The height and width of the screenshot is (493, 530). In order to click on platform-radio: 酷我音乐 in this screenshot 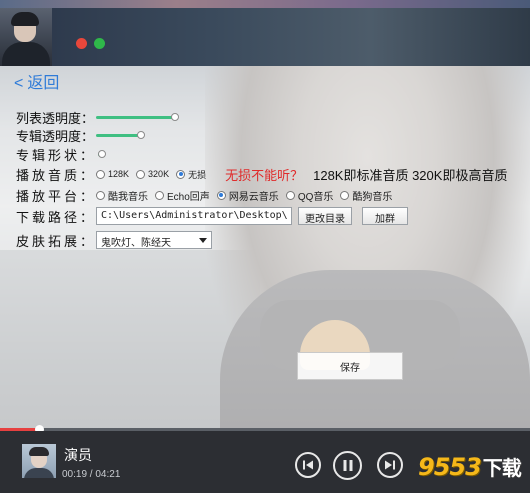, I will do `click(122, 195)`.